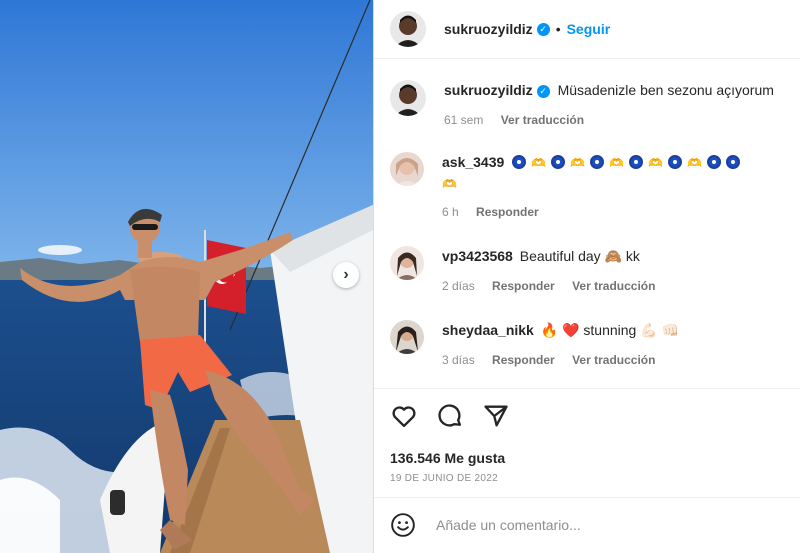 The width and height of the screenshot is (800, 553). What do you see at coordinates (473, 162) in the screenshot?
I see `comment-username: ask_3439` at bounding box center [473, 162].